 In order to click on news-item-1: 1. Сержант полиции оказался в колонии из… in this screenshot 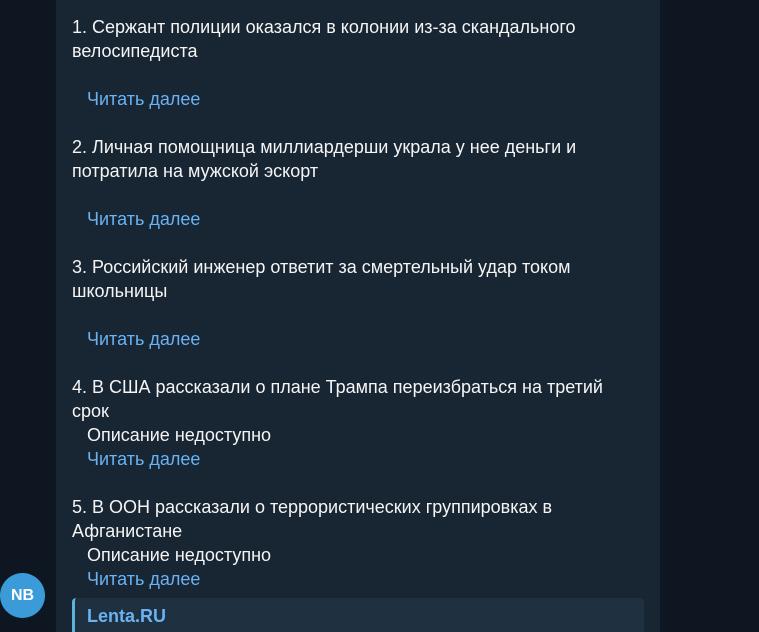, I will do `click(358, 63)`.